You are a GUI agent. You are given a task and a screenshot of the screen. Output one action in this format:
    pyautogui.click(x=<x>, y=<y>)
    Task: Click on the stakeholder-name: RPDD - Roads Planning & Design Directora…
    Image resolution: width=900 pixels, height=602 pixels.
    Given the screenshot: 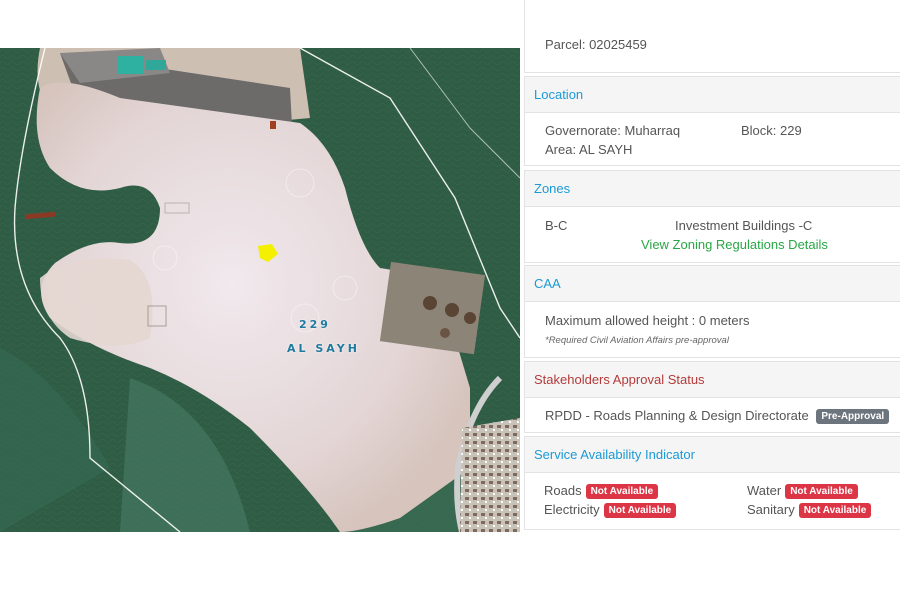 What is the action you would take?
    pyautogui.click(x=677, y=415)
    